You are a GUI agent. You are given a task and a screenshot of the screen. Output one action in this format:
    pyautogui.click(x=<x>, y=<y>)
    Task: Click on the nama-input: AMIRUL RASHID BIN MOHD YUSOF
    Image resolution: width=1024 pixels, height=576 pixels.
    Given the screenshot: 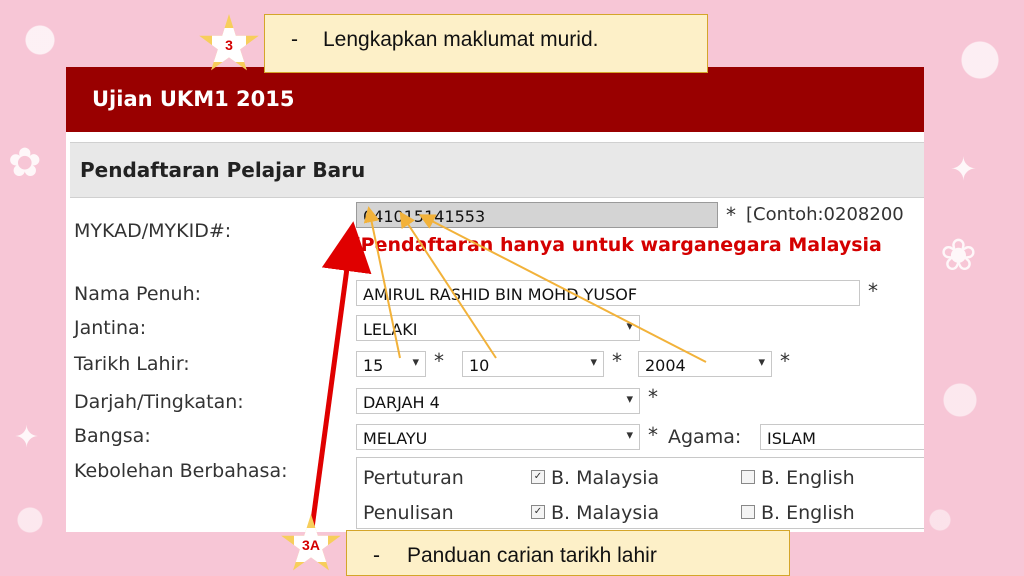 What is the action you would take?
    pyautogui.click(x=608, y=293)
    